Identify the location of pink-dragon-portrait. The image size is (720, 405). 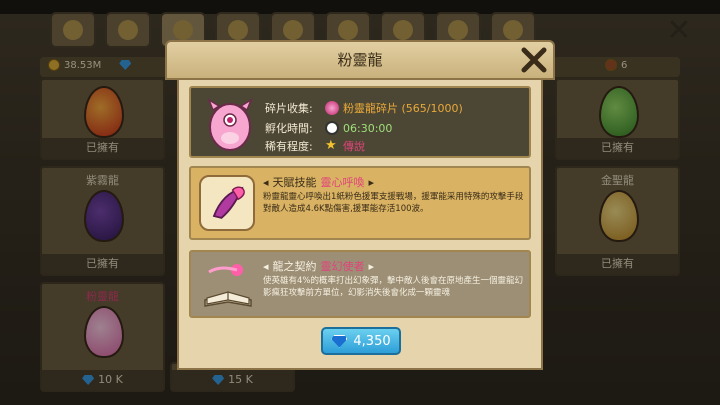
(230, 124).